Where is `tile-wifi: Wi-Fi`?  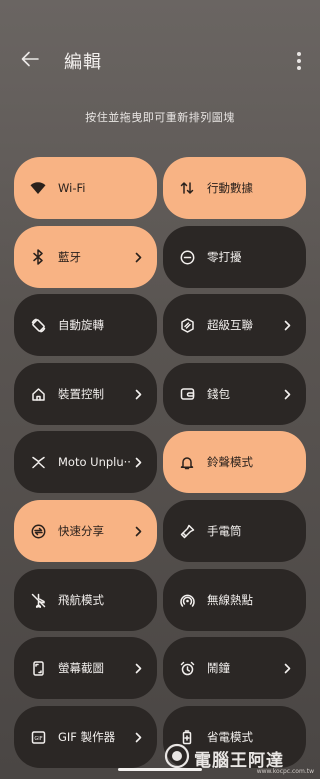 tile-wifi: Wi-Fi is located at coordinates (85, 188).